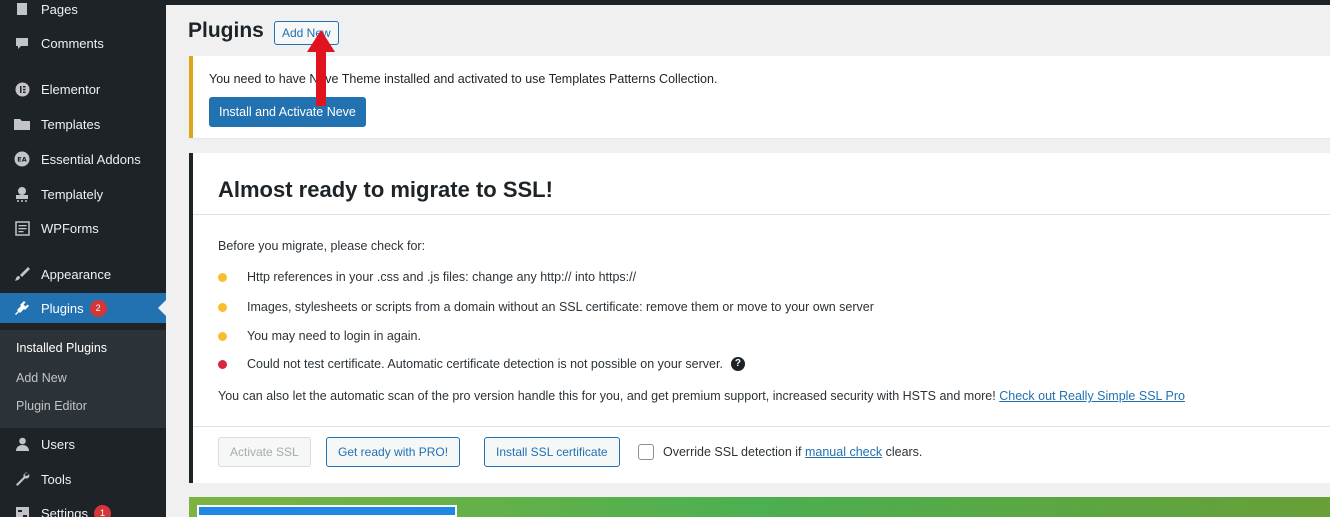 The height and width of the screenshot is (517, 1330). I want to click on submenu-item-add-new: Add New, so click(41, 378).